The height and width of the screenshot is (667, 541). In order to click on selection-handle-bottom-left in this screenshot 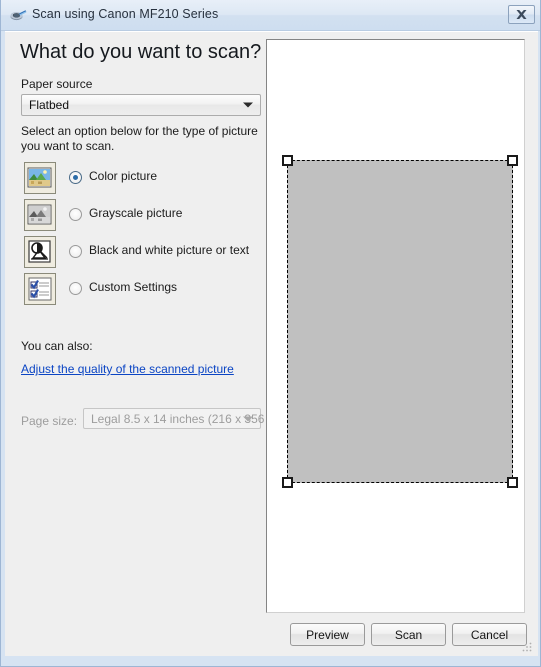, I will do `click(287, 482)`.